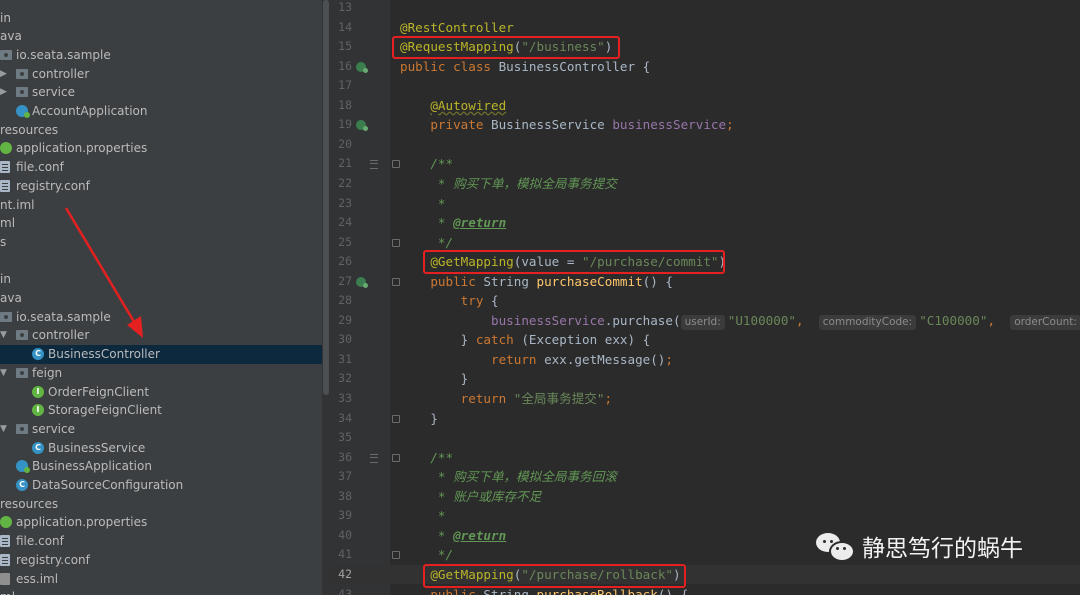 The image size is (1080, 595). I want to click on code-line: 22 * 购买下单，模拟全局事务提交, so click(705, 184).